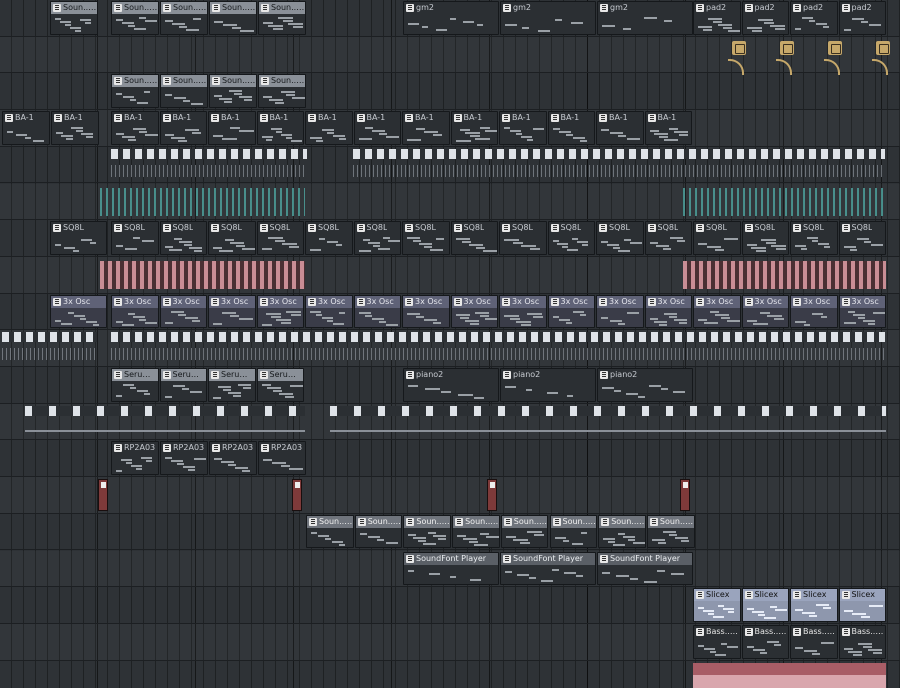 This screenshot has height=688, width=900. Describe the element at coordinates (202, 201) in the screenshot. I see `audio-clip-teal` at that location.